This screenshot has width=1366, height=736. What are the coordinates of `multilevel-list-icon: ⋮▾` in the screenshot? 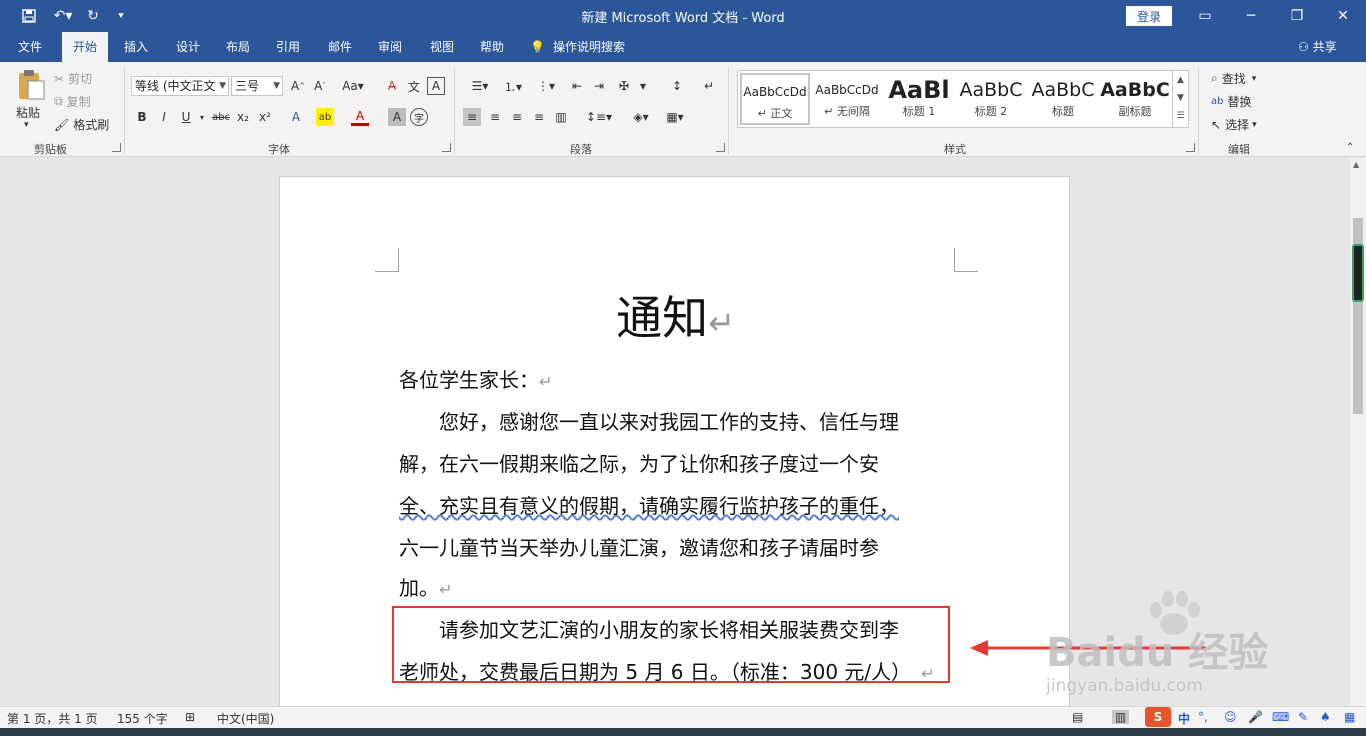 It's located at (546, 86).